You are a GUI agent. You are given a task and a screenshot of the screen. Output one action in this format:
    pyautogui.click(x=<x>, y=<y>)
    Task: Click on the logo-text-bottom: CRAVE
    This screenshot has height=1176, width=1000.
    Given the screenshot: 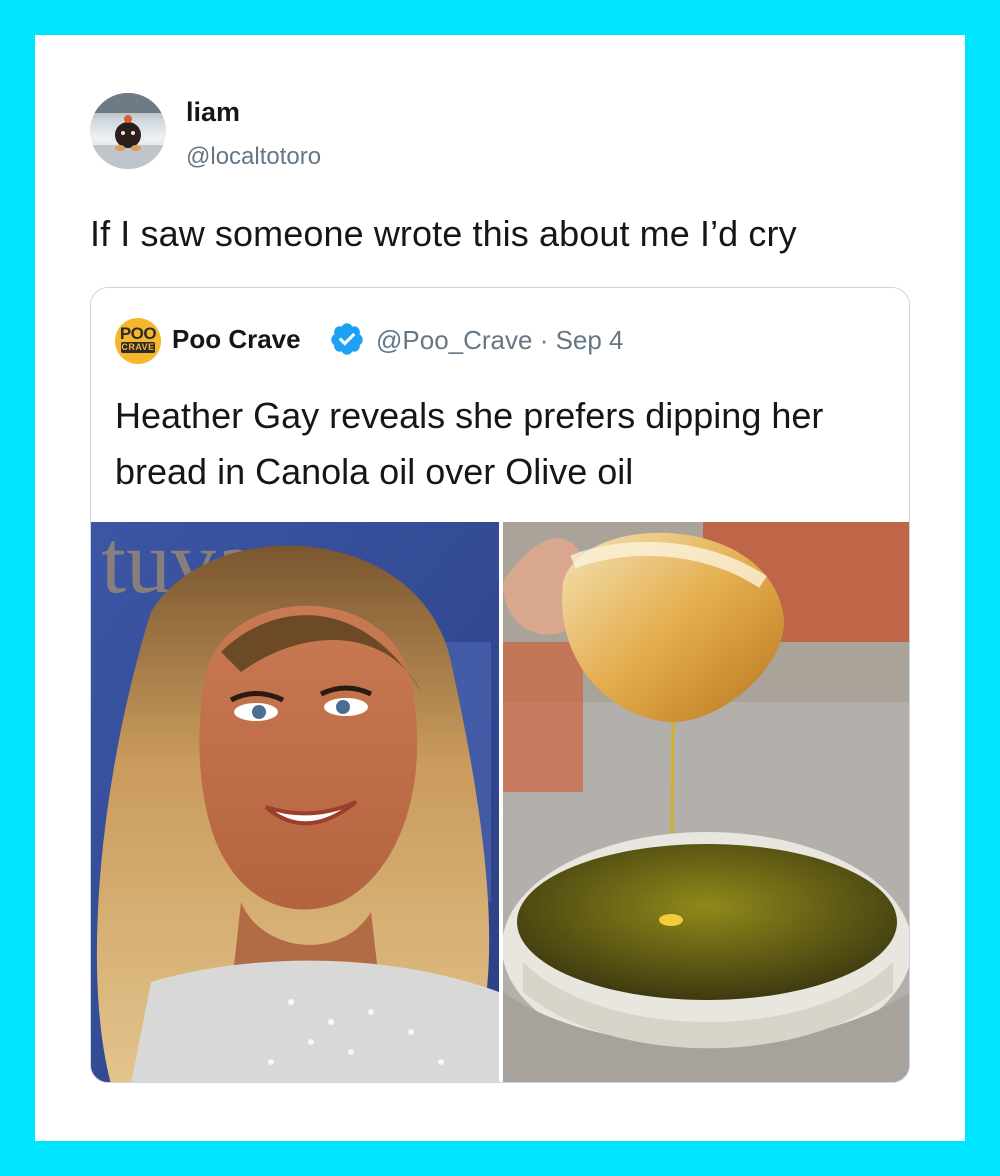 What is the action you would take?
    pyautogui.click(x=138, y=347)
    